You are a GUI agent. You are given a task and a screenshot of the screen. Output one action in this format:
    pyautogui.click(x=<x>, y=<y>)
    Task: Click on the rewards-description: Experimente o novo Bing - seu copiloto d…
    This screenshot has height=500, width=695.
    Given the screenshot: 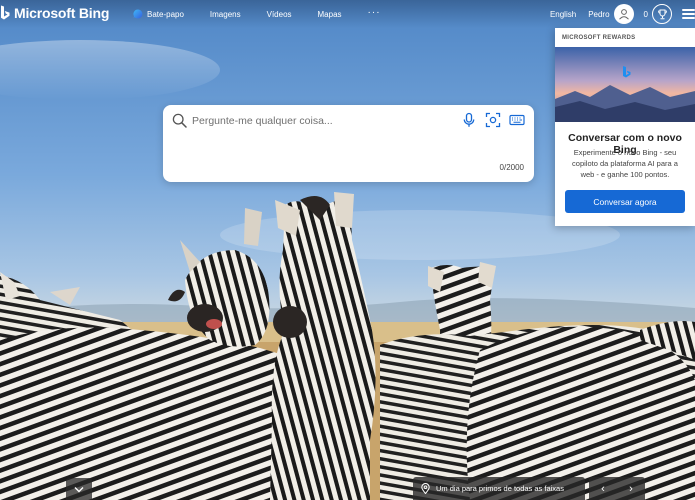 What is the action you would take?
    pyautogui.click(x=625, y=163)
    